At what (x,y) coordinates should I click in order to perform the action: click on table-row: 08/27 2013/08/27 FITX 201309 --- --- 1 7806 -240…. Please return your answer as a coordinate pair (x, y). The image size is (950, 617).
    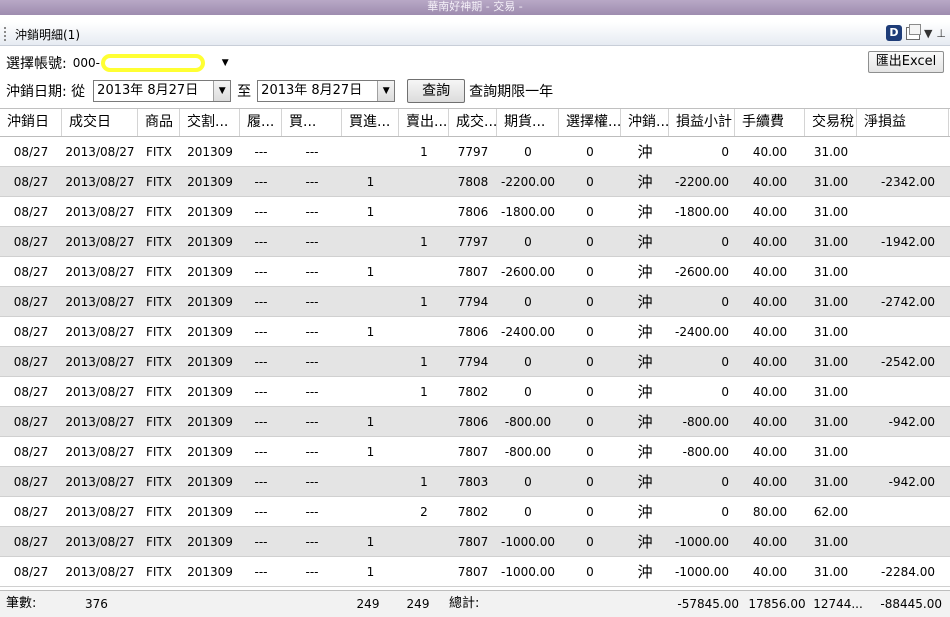
    Looking at the image, I should click on (475, 332).